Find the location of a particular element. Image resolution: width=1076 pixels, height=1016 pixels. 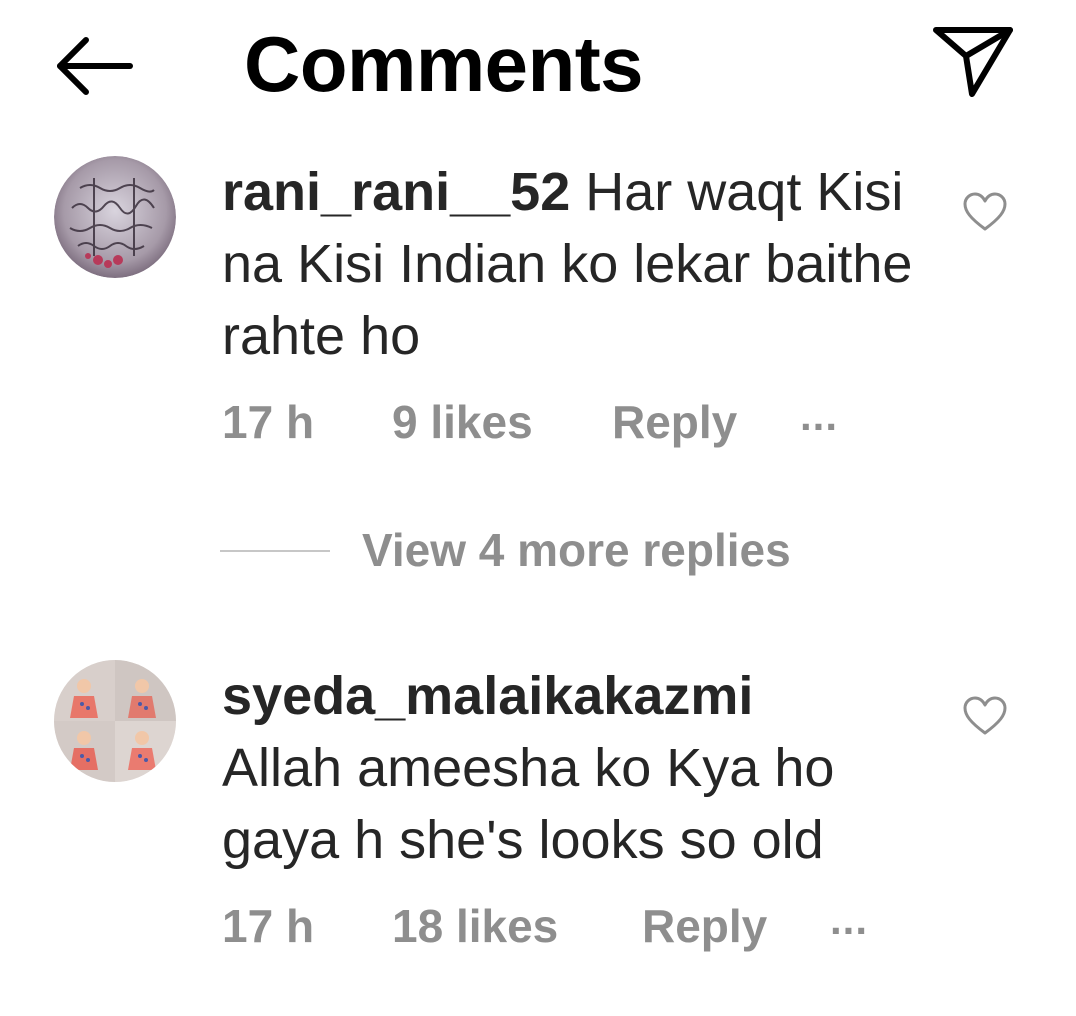

comment-username: rani_rani__52 is located at coordinates (396, 192).